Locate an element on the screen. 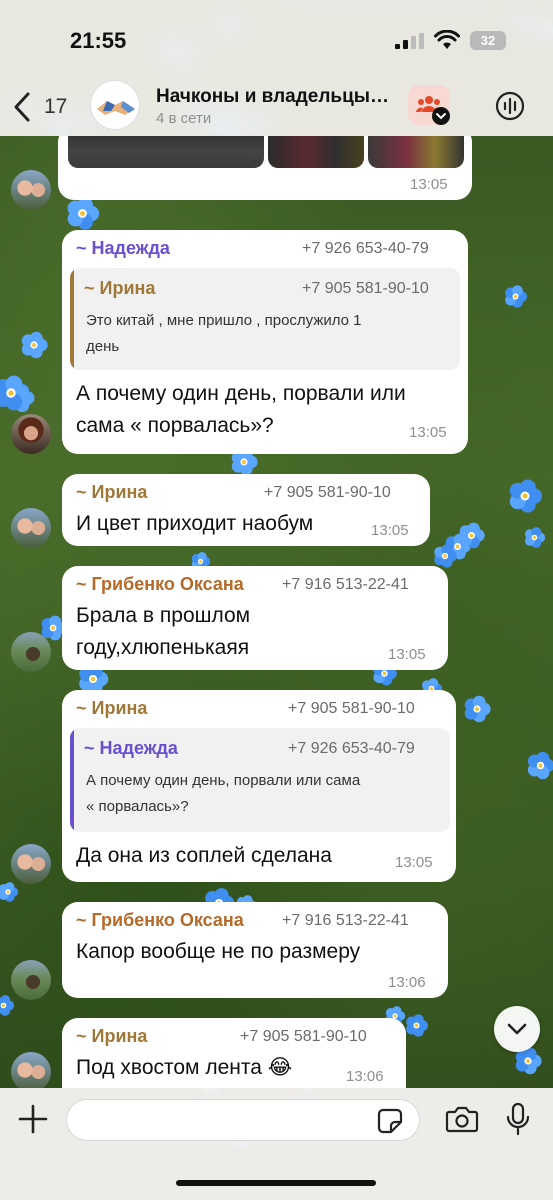 The image size is (553, 1200). sticker-icon is located at coordinates (390, 1121).